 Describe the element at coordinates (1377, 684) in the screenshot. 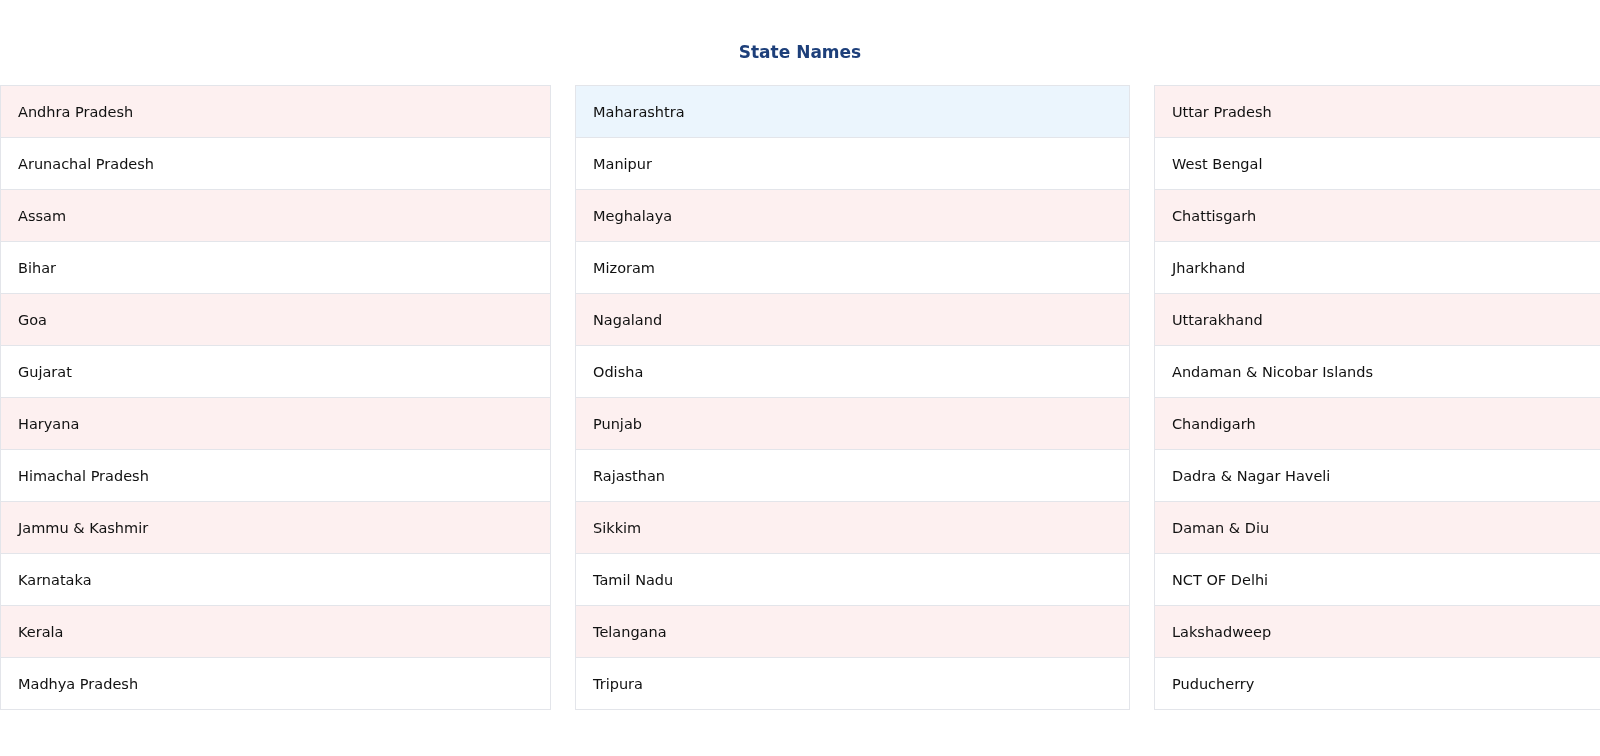

I see `table-cell: Puducherry` at that location.